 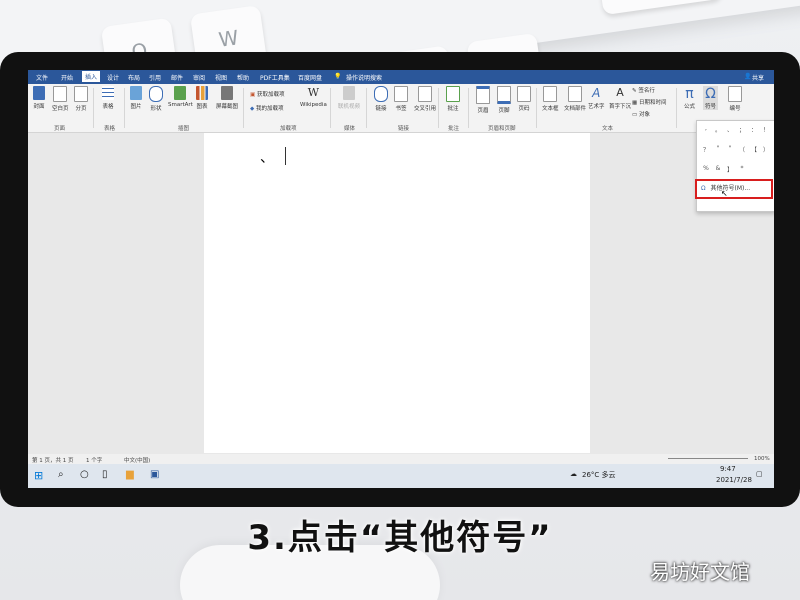 I want to click on word-app-icon: ▣, so click(x=154, y=474).